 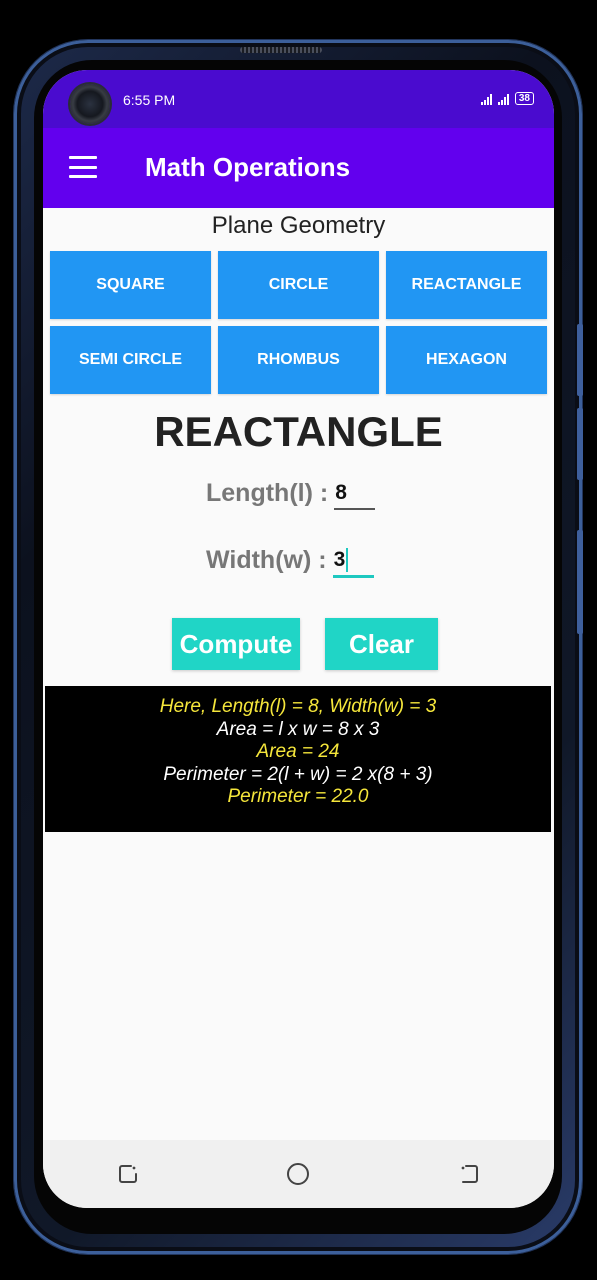 What do you see at coordinates (90, 104) in the screenshot?
I see `front-camera` at bounding box center [90, 104].